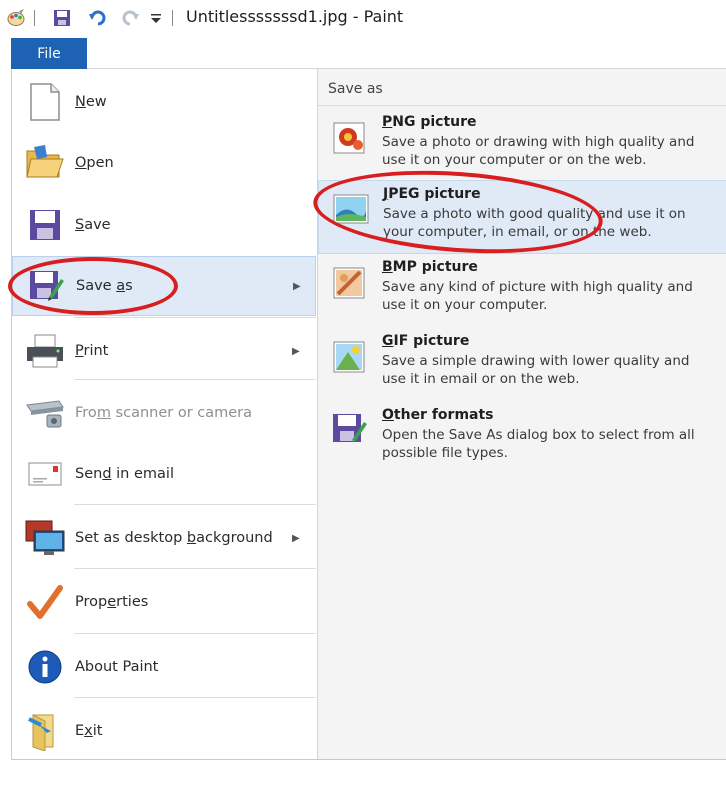 Image resolution: width=726 pixels, height=786 pixels. Describe the element at coordinates (351, 138) in the screenshot. I see `png-picture-icon` at that location.